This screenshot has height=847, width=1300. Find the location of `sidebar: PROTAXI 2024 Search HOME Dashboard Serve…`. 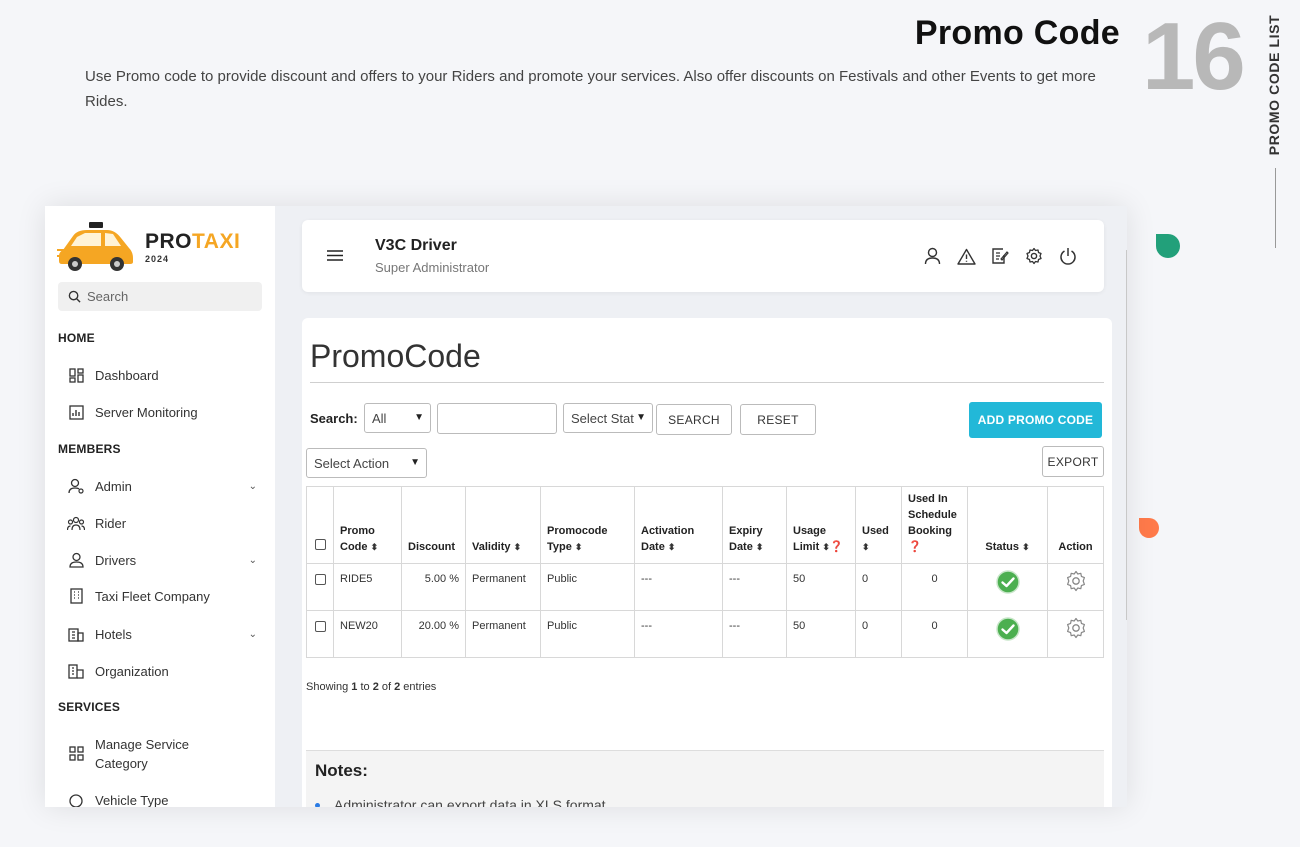

sidebar: PROTAXI 2024 Search HOME Dashboard Serve… is located at coordinates (160, 506).